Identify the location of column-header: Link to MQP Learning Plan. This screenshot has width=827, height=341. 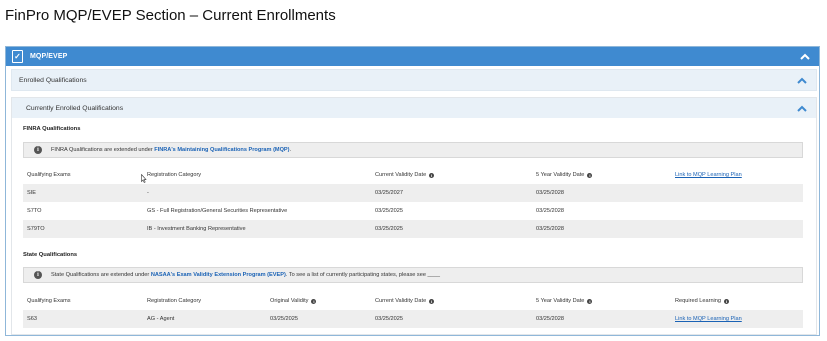
(708, 175).